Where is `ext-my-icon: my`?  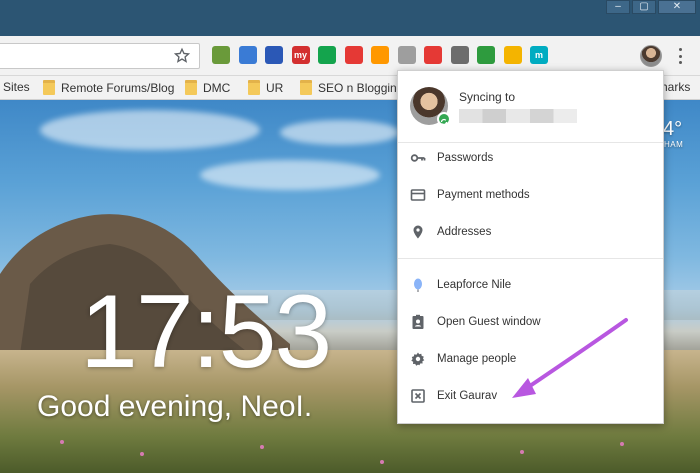
ext-my-icon: my is located at coordinates (300, 55).